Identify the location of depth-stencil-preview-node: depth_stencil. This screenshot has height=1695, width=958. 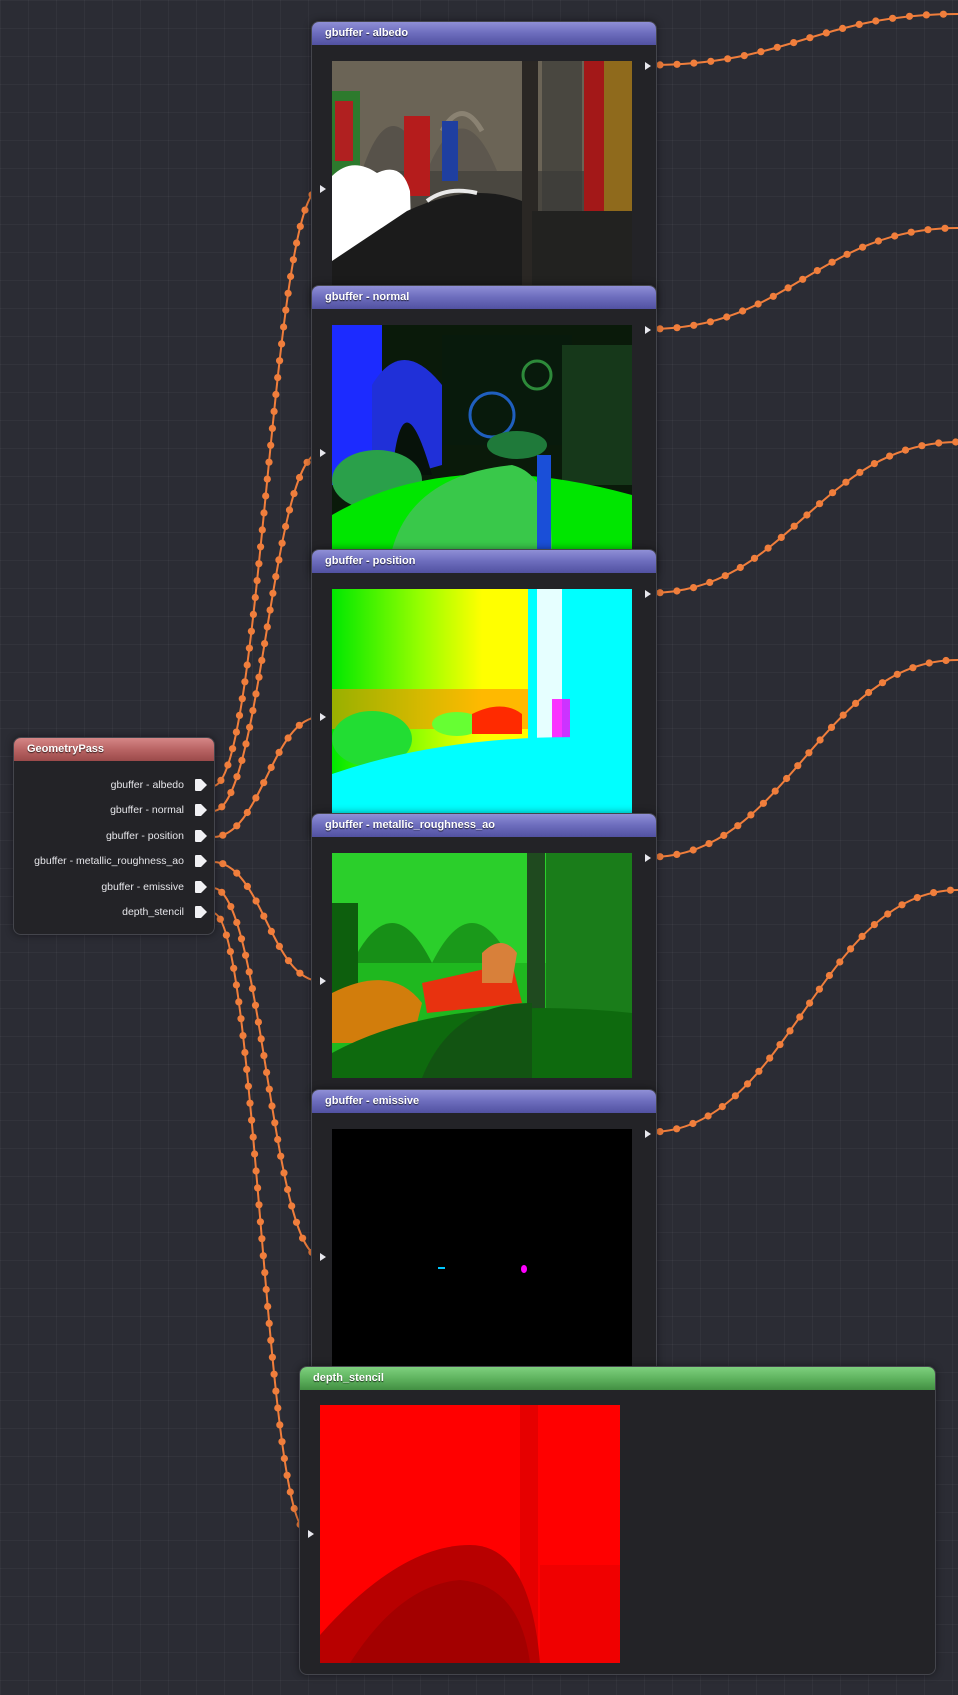
(617, 1520).